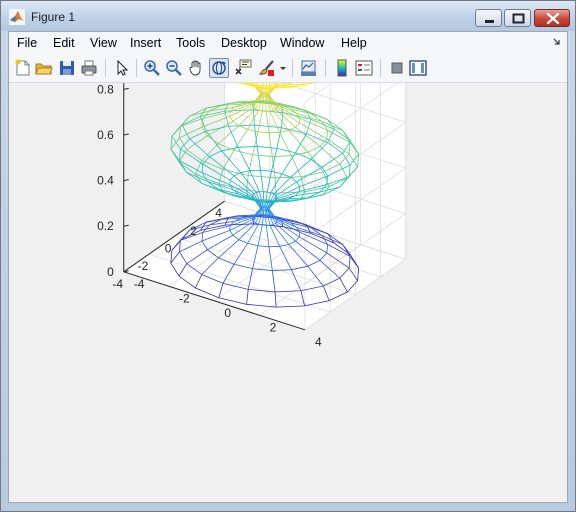 Image resolution: width=576 pixels, height=512 pixels. I want to click on insert-colorbar-icon, so click(342, 68).